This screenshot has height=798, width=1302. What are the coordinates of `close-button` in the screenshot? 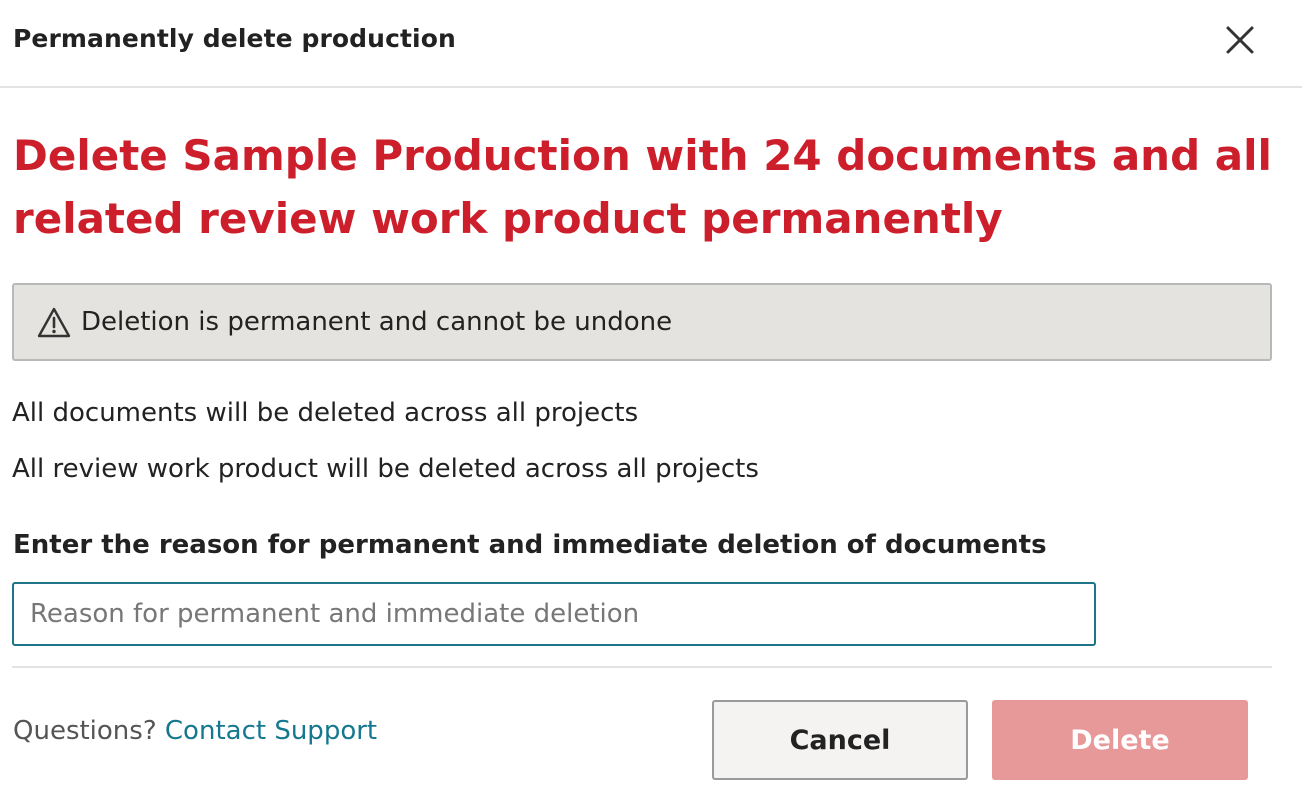 It's located at (1240, 40).